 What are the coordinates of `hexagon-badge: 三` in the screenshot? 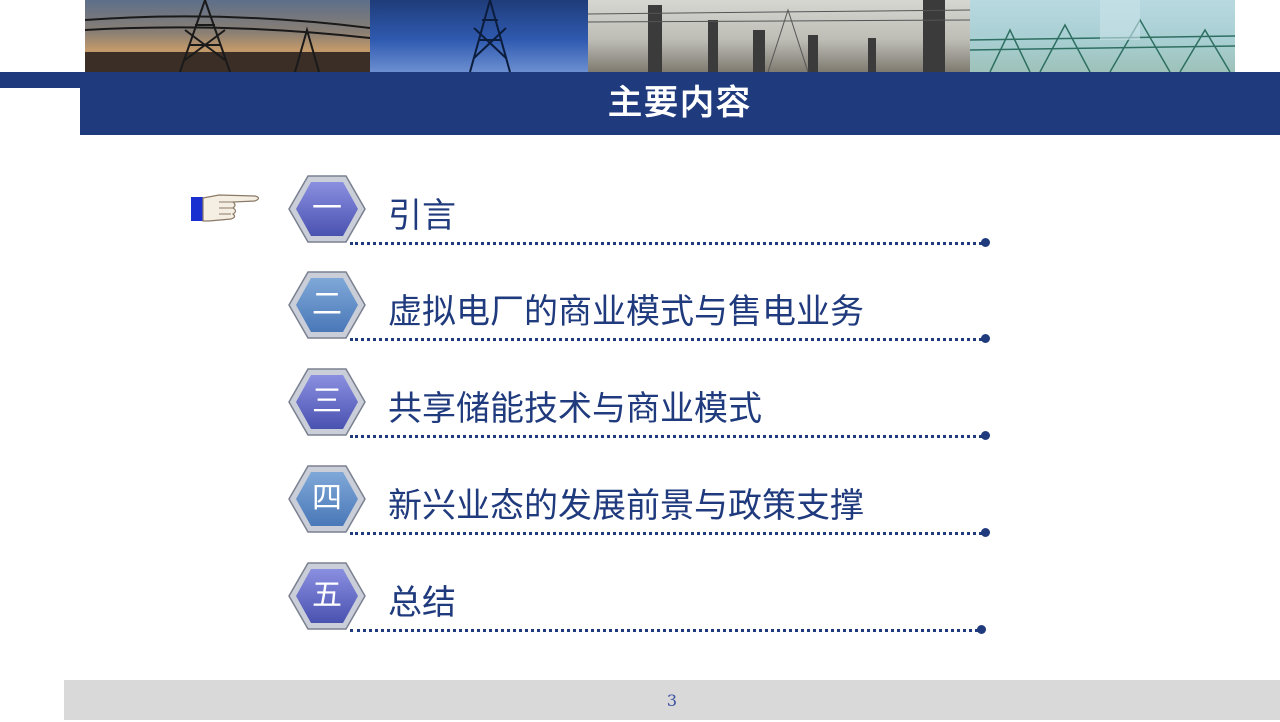 It's located at (327, 402).